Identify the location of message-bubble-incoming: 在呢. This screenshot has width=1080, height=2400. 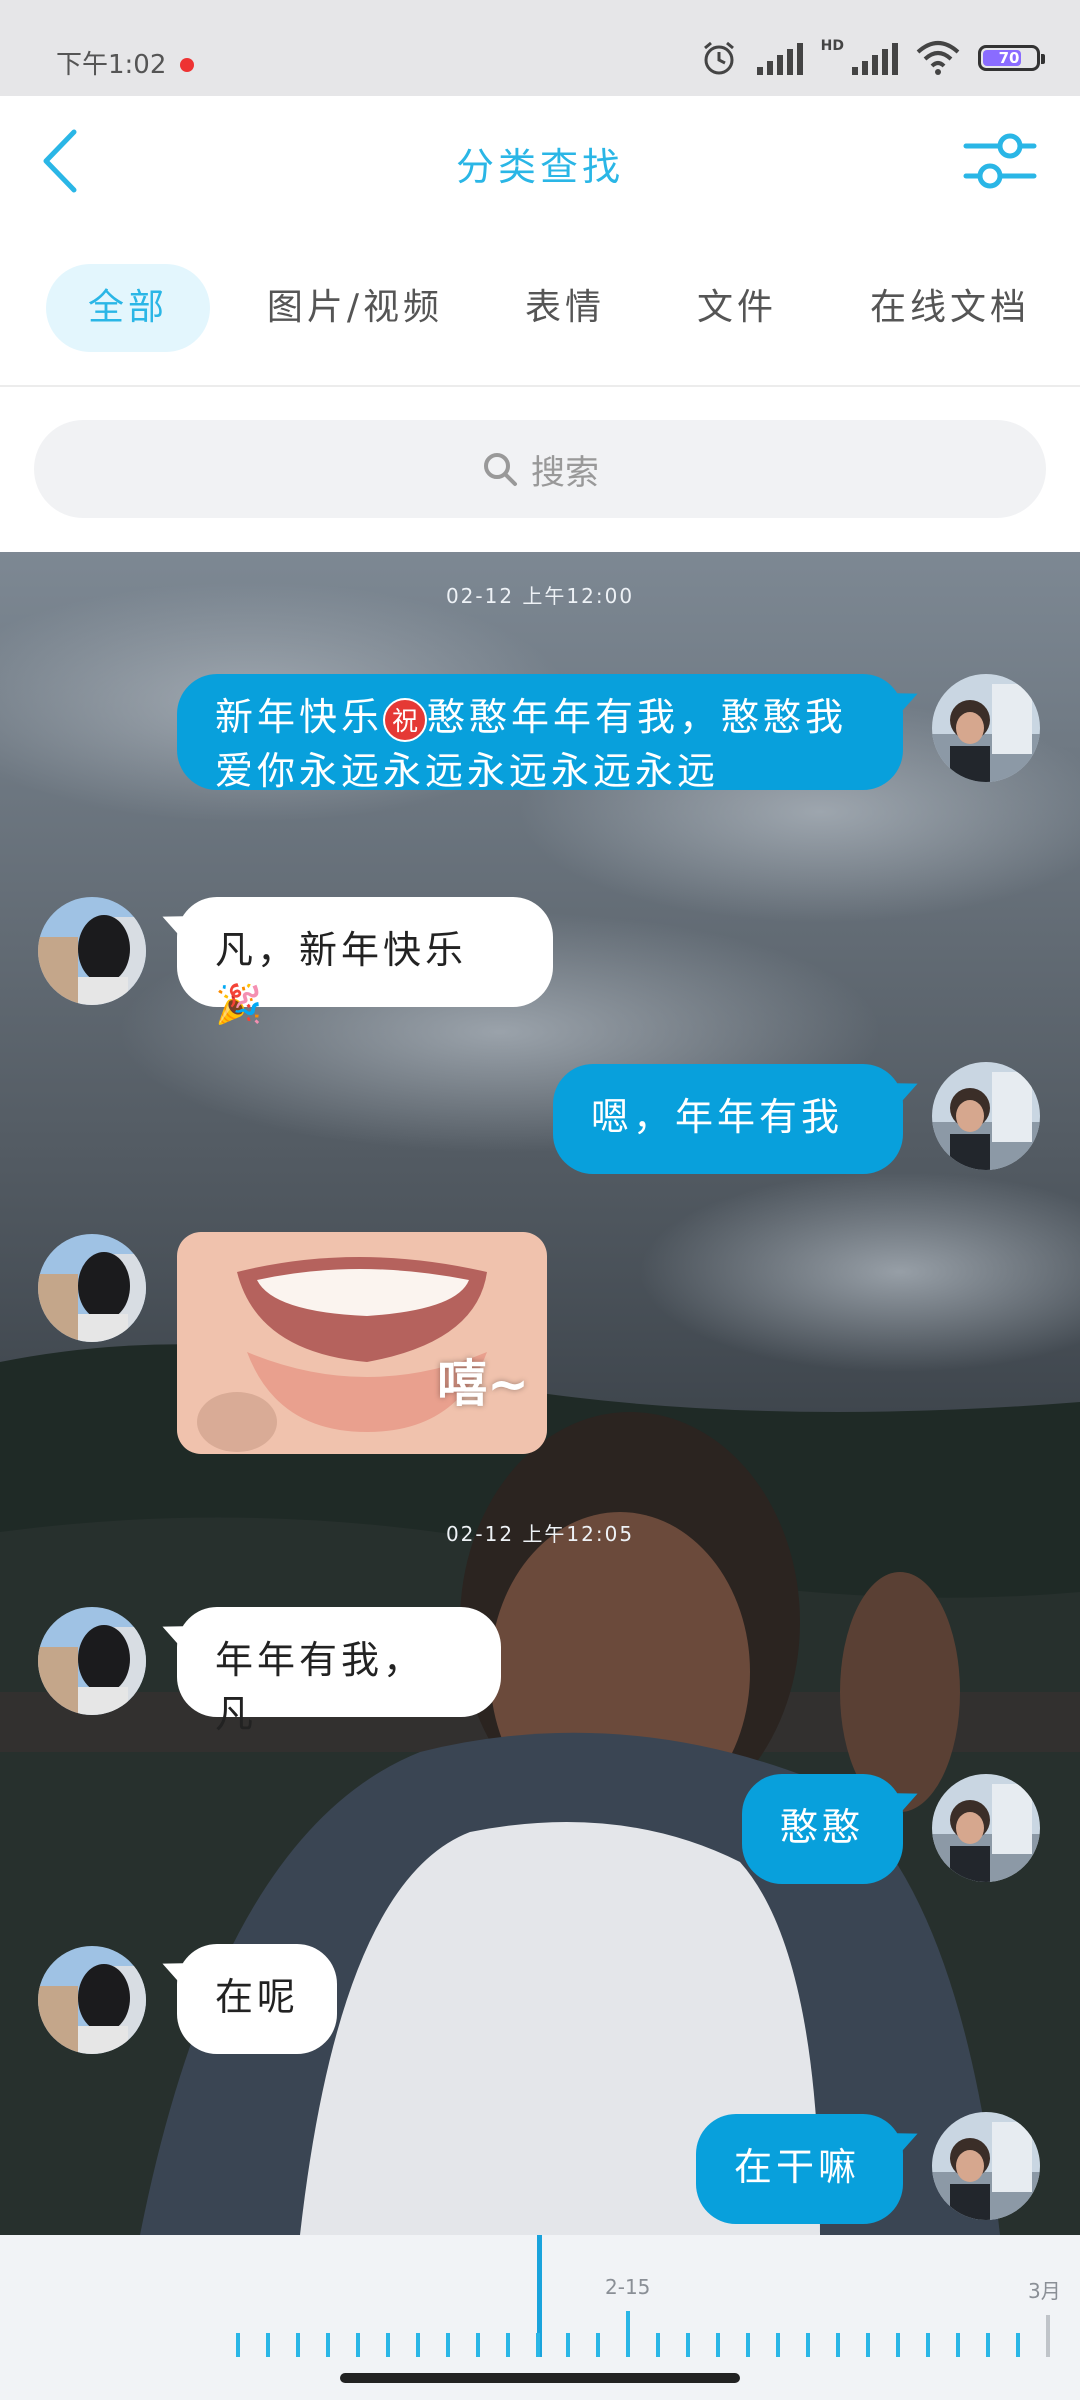
(257, 1999).